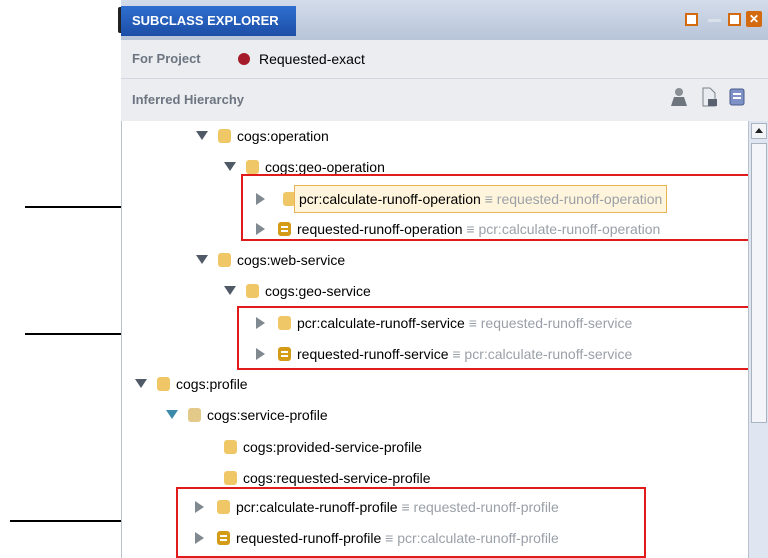 The height and width of the screenshot is (558, 768). Describe the element at coordinates (737, 97) in the screenshot. I see `class-tool-icon` at that location.